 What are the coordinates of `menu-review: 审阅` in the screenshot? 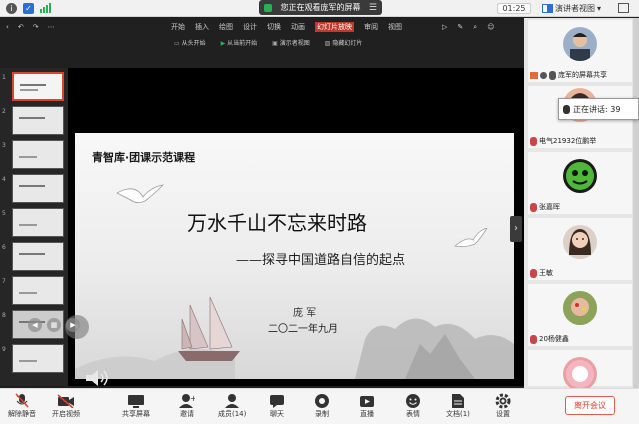 It's located at (371, 27).